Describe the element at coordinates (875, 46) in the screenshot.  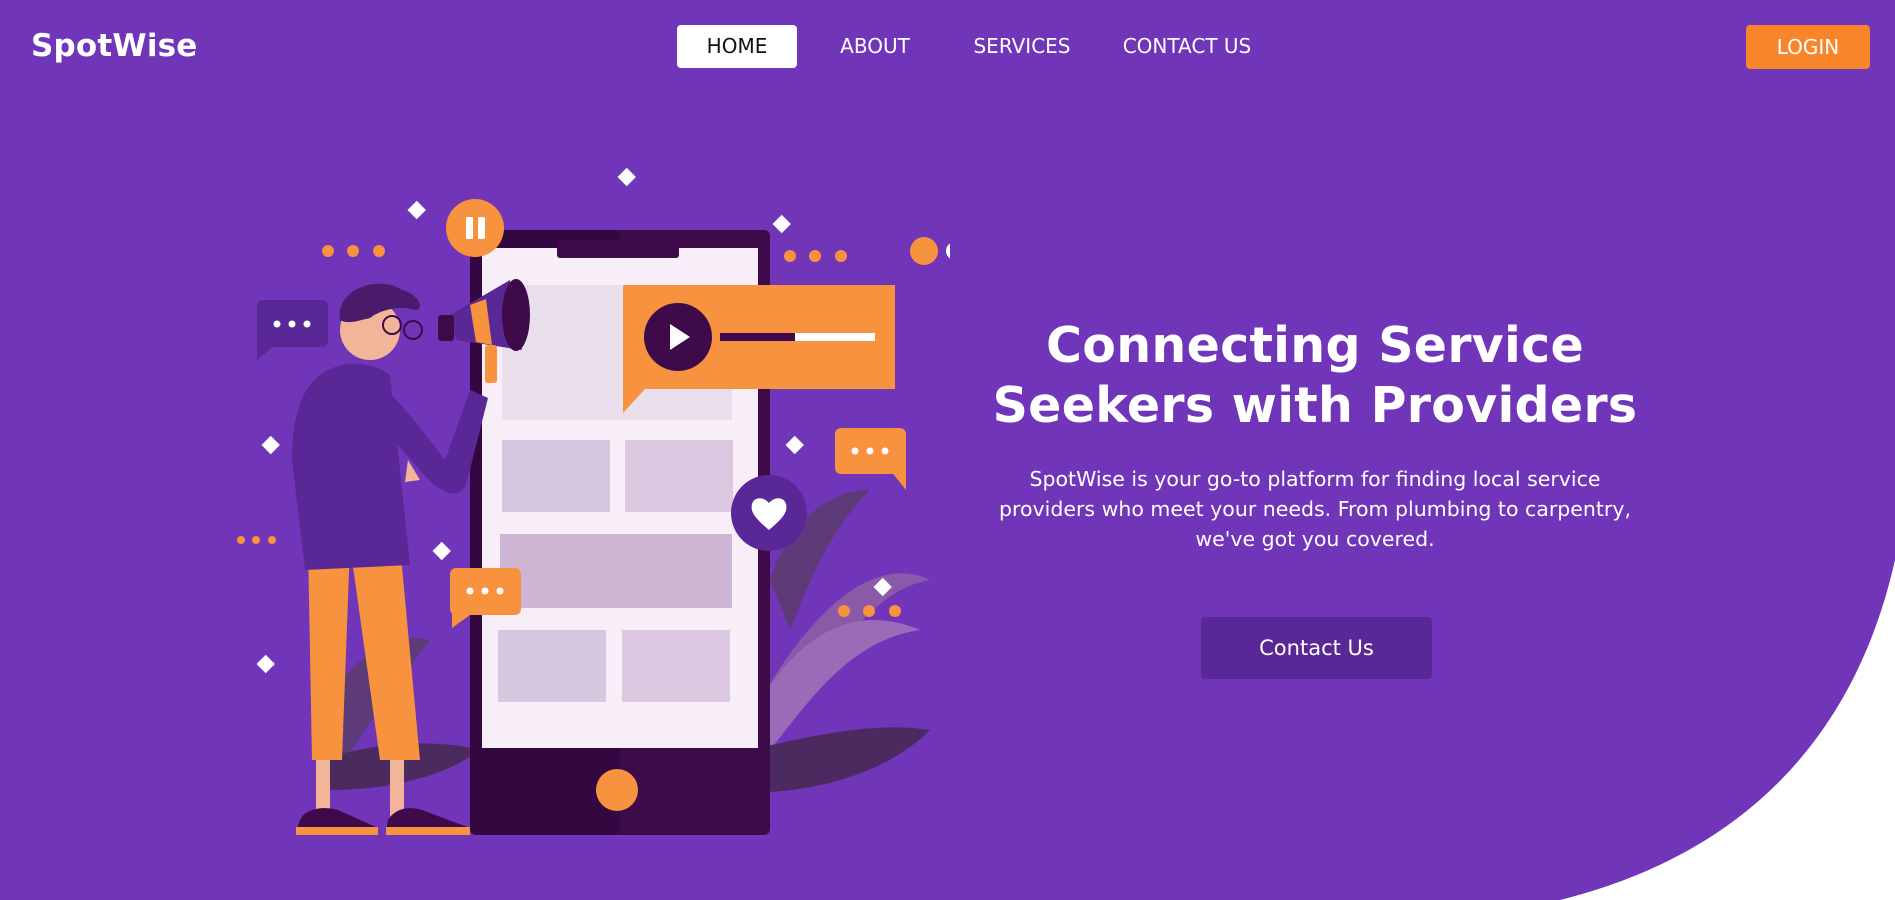
I see `nav-about: ABOUT` at that location.